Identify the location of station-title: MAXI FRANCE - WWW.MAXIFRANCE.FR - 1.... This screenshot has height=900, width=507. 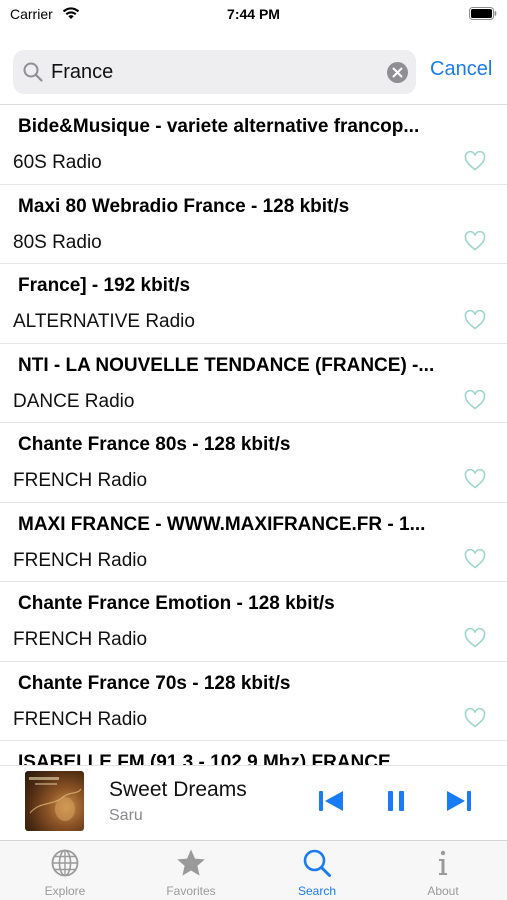
(222, 524).